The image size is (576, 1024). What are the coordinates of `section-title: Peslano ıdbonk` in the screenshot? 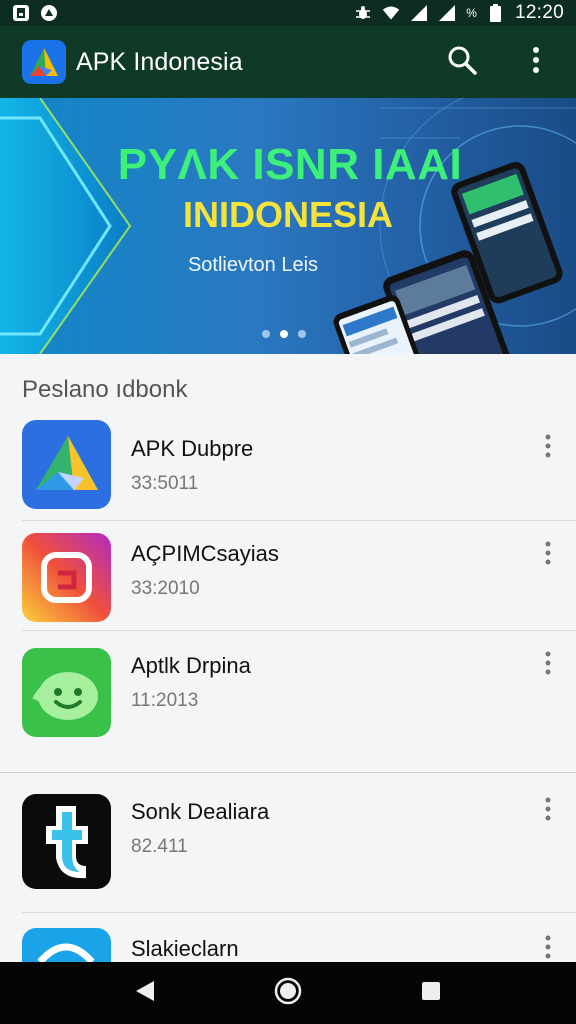 It's located at (105, 389).